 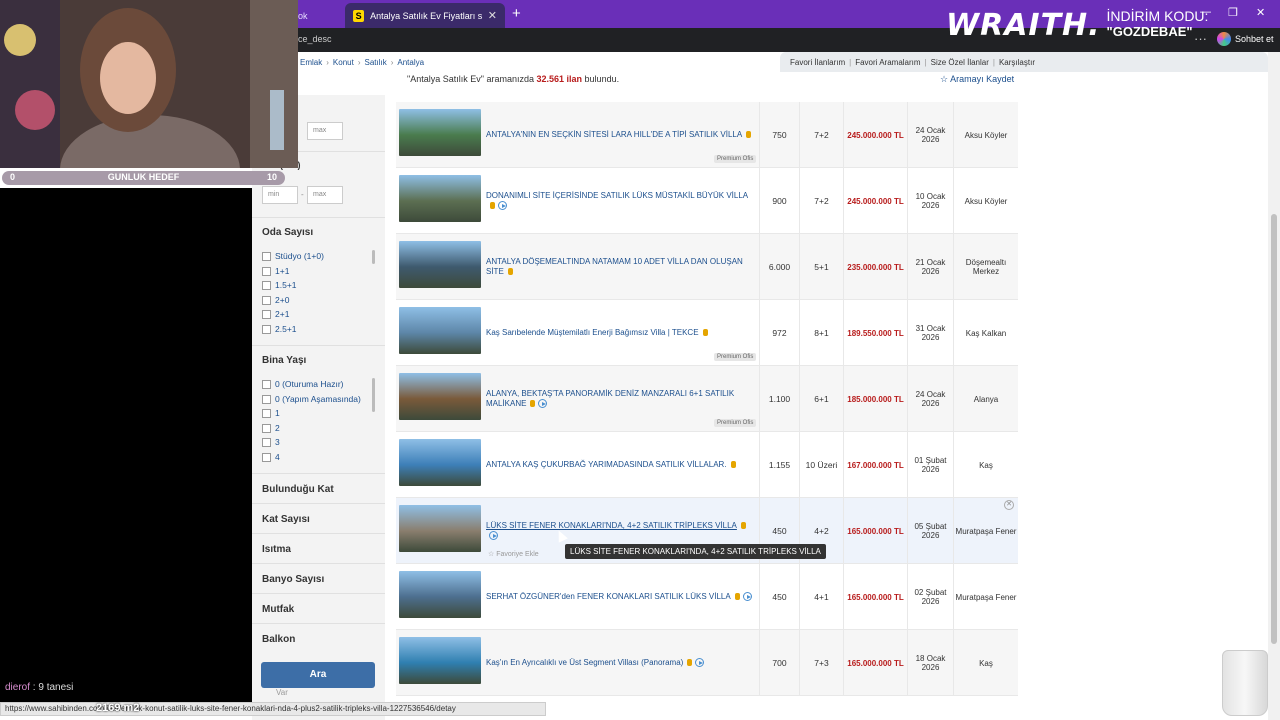 What do you see at coordinates (279, 329) in the screenshot?
I see `room-option: 2.5+1` at bounding box center [279, 329].